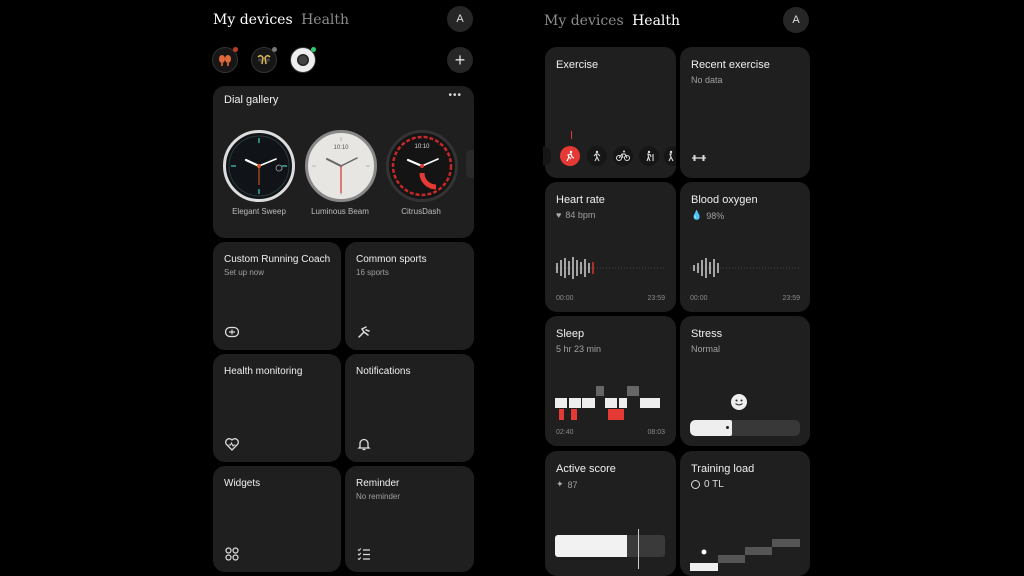 The image size is (1024, 576). I want to click on dial-gallery-title: Dial gallery, so click(251, 100).